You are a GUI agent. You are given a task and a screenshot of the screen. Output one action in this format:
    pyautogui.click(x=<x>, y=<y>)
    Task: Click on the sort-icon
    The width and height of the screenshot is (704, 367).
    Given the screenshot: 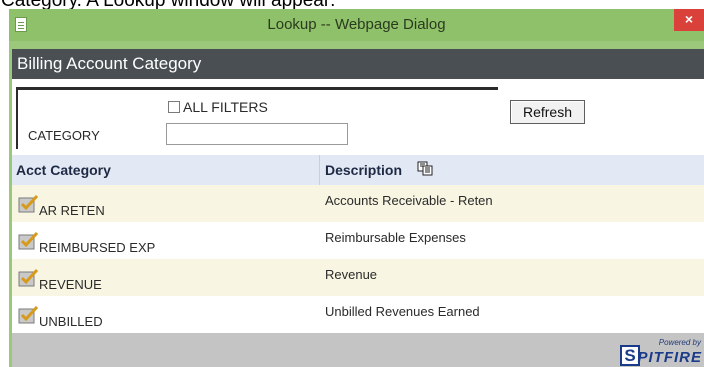 What is the action you would take?
    pyautogui.click(x=425, y=168)
    